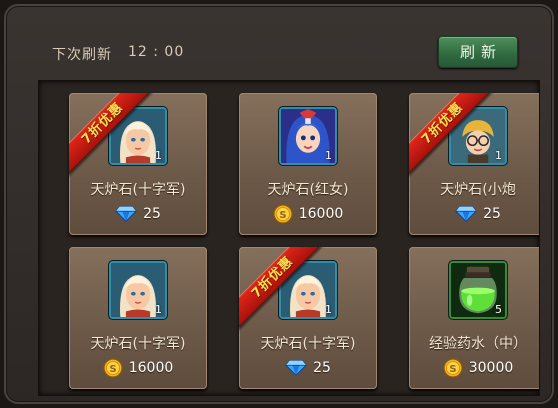 This screenshot has height=408, width=558. Describe the element at coordinates (308, 136) in the screenshot. I see `red-woman-portrait-icon: 1` at that location.